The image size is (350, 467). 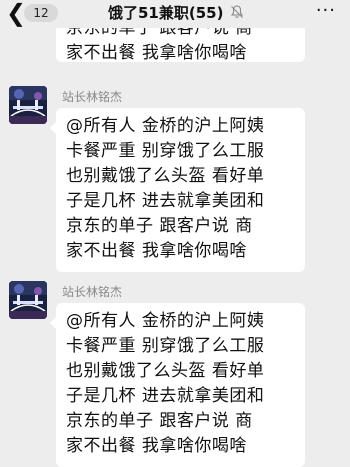 I want to click on unread-badge: 12, so click(x=41, y=13).